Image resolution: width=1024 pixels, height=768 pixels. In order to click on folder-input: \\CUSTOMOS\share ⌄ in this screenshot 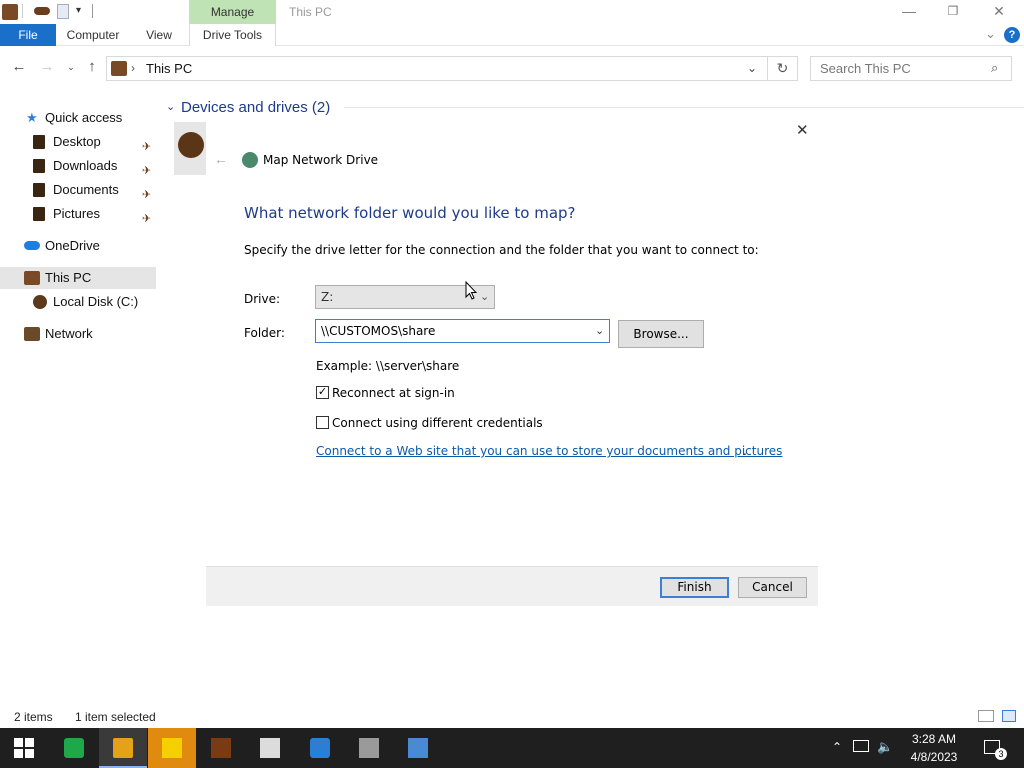, I will do `click(462, 331)`.